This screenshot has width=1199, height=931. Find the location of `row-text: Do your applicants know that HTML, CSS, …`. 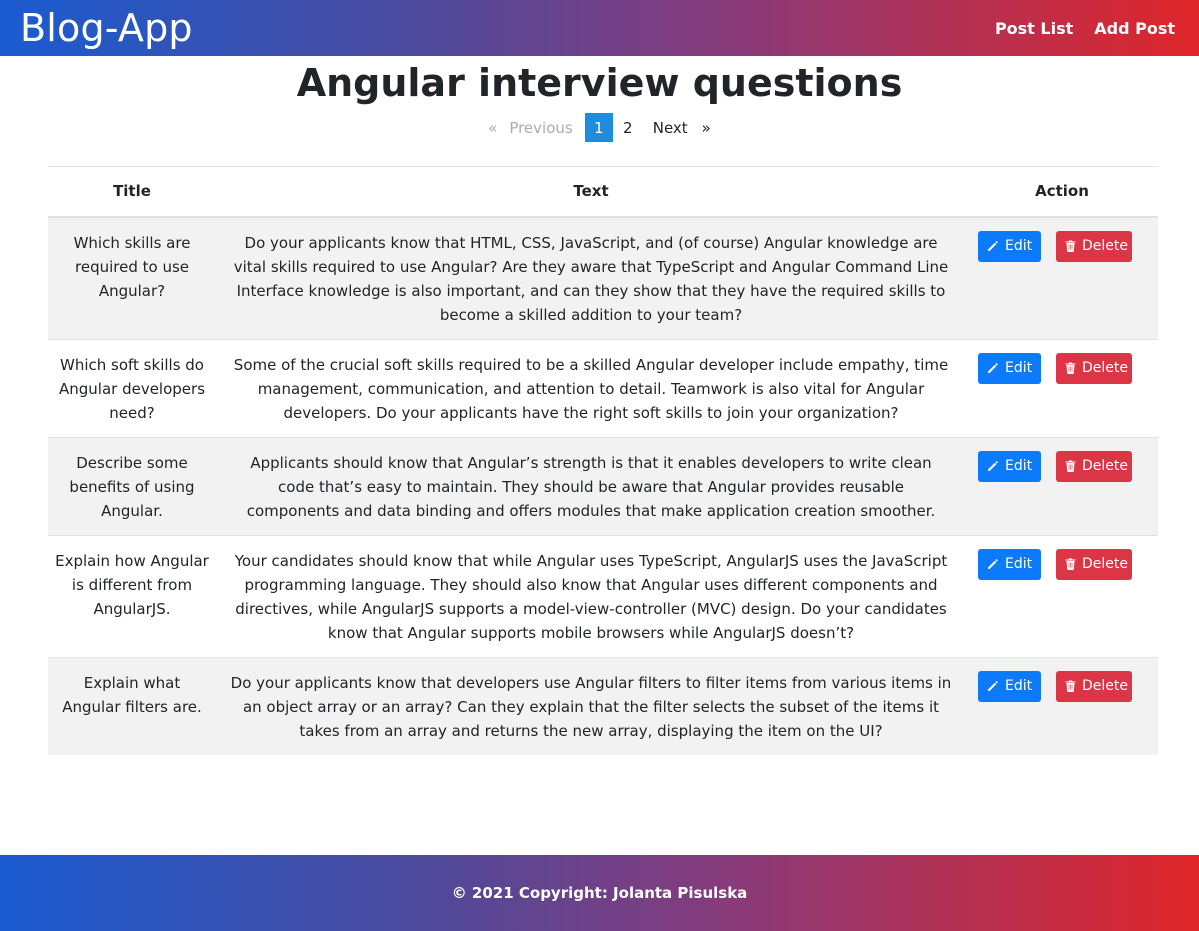

row-text: Do your applicants know that HTML, CSS, … is located at coordinates (591, 277).